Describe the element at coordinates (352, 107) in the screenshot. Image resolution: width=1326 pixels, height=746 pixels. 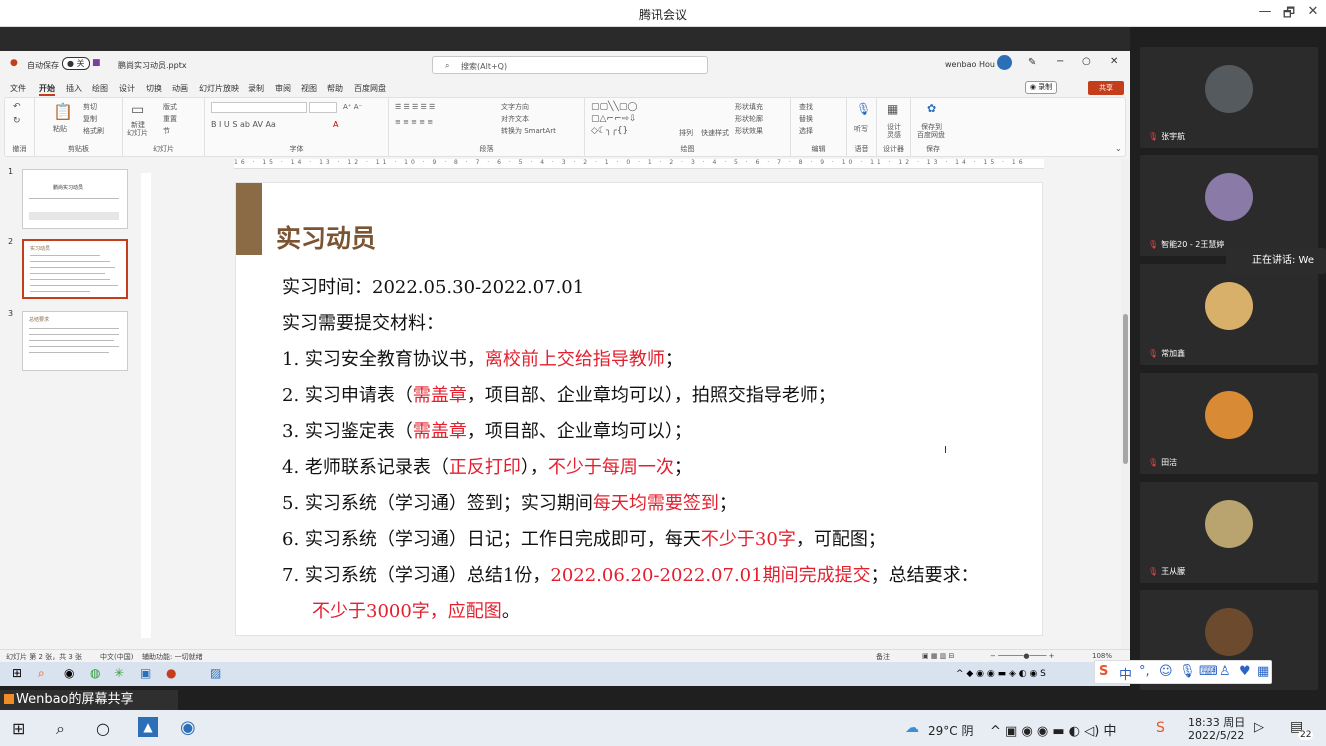
I see `font-size-buttons: A⁺ A⁻` at that location.